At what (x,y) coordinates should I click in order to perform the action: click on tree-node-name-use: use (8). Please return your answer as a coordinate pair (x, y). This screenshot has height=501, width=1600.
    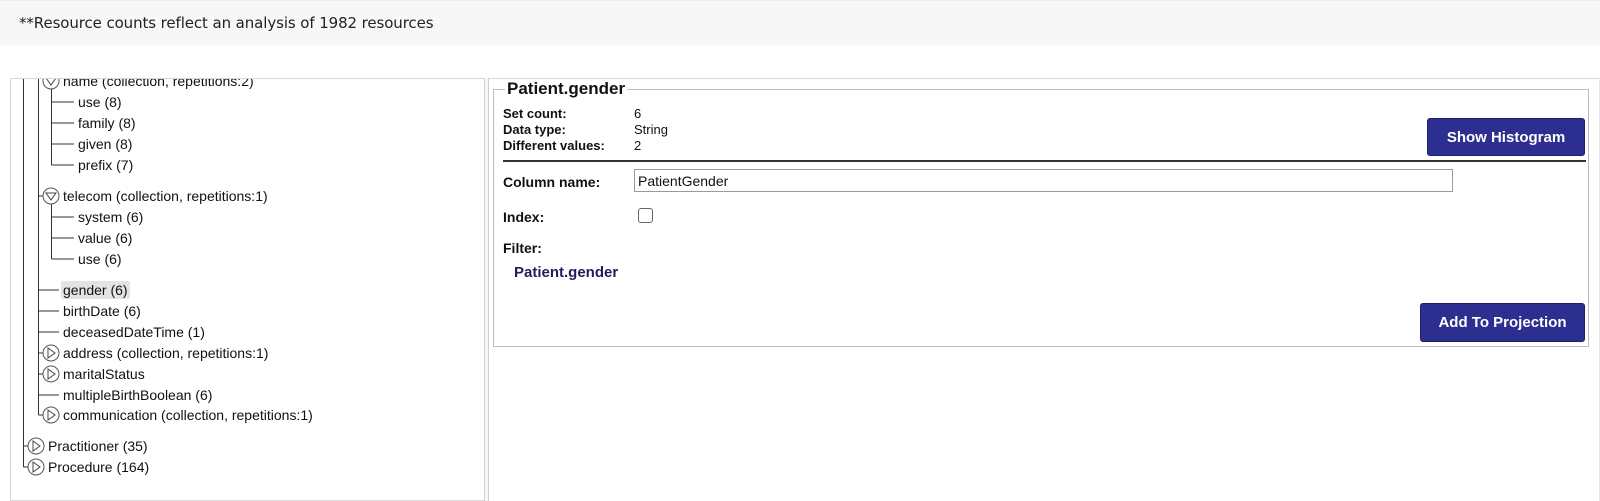
    Looking at the image, I should click on (100, 102).